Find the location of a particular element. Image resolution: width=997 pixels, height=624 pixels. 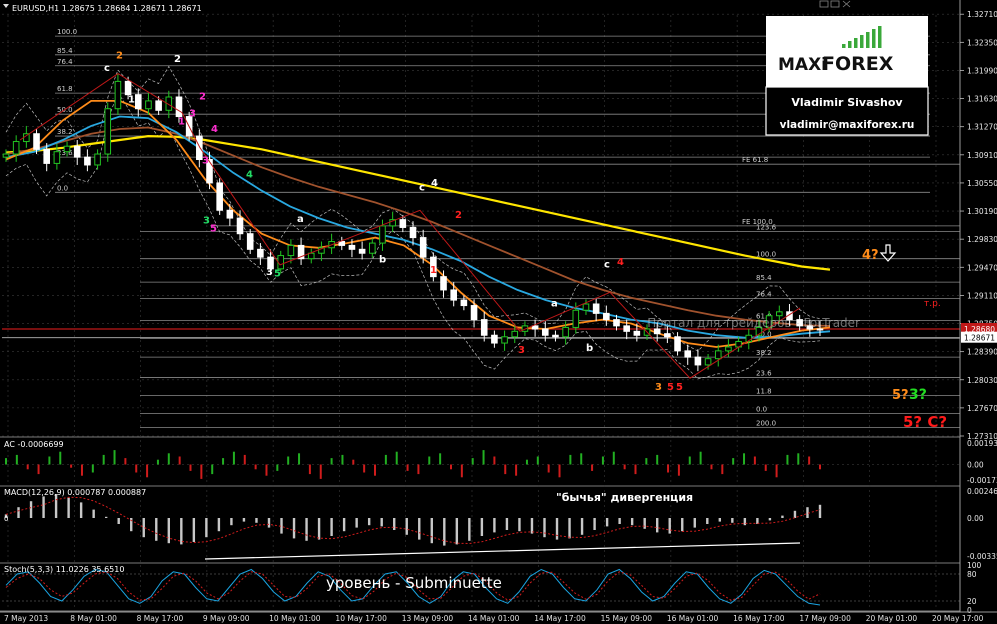

time-tick-label: 8 May 17:00 is located at coordinates (160, 618).